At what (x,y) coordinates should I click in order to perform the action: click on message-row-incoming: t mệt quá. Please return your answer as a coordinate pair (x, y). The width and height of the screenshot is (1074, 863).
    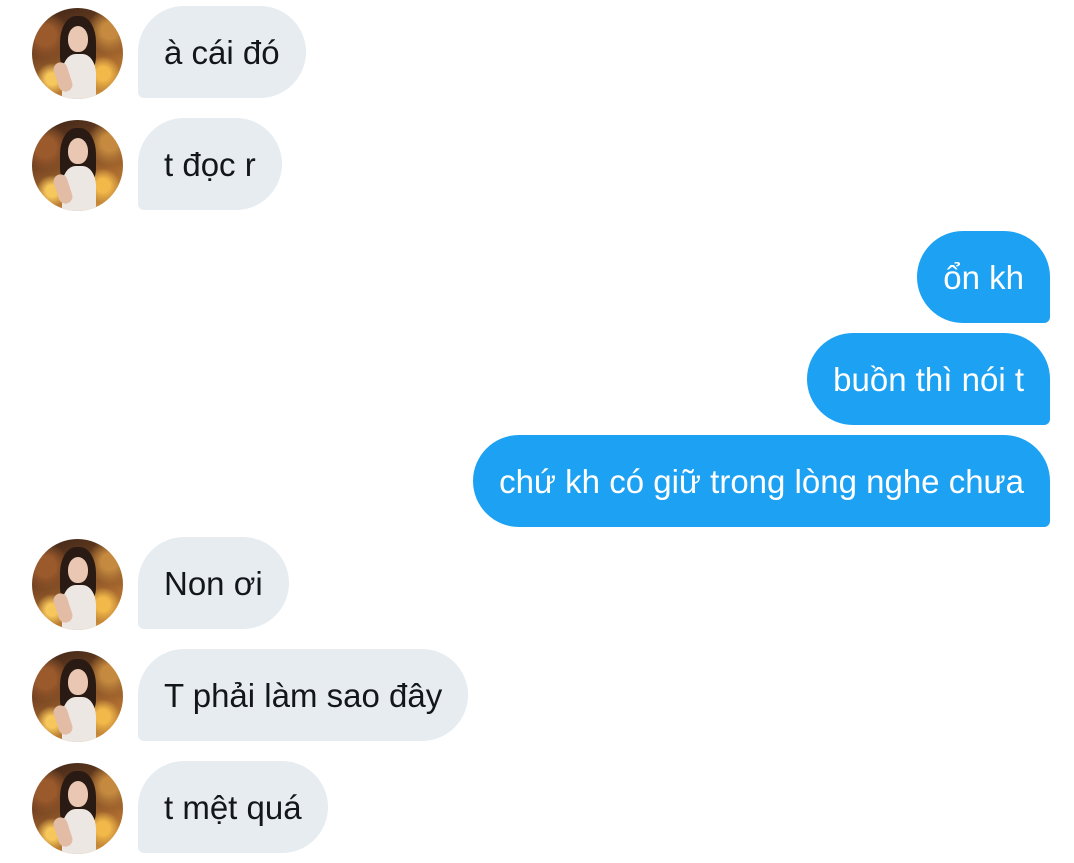
    Looking at the image, I should click on (537, 807).